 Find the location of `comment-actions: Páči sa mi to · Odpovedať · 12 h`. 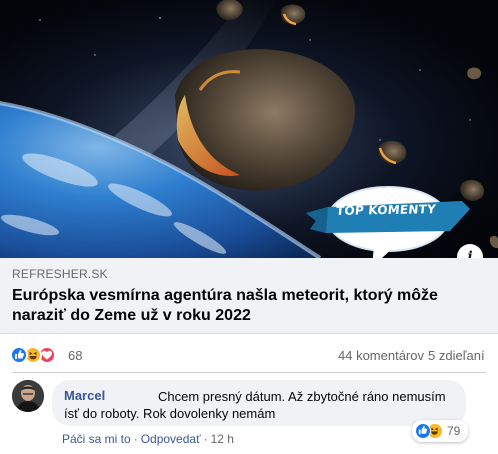

comment-actions: Páči sa mi to · Odpovedať · 12 h is located at coordinates (148, 439).